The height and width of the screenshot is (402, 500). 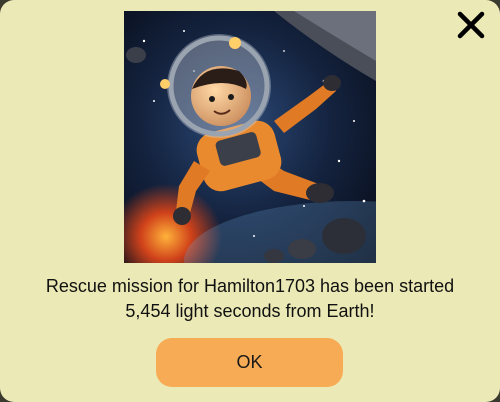 What do you see at coordinates (250, 311) in the screenshot?
I see `message-line-2: 5,454 light seconds from Earth!` at bounding box center [250, 311].